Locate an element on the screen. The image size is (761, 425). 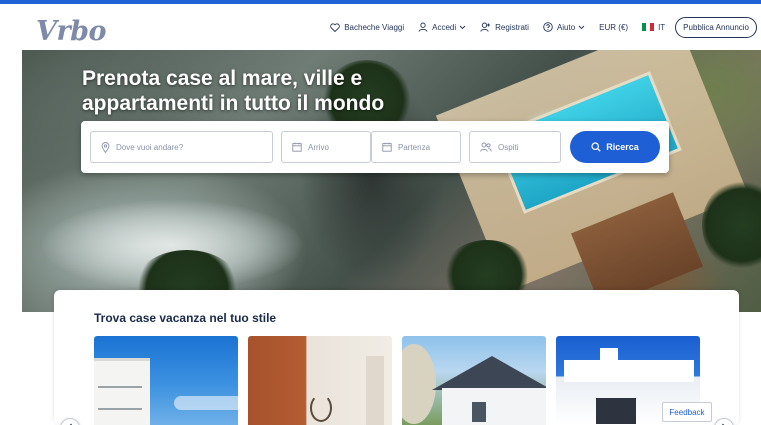
nav-help: Aiuto is located at coordinates (564, 27).